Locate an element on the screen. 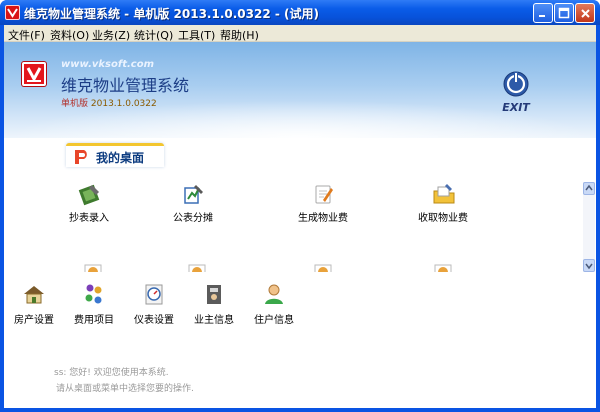 The image size is (600, 412). menu-bar: 文件(F) 资料(O) 业务(Z) 统计(Q) 工具(T) 帮助(H) is located at coordinates (300, 33).